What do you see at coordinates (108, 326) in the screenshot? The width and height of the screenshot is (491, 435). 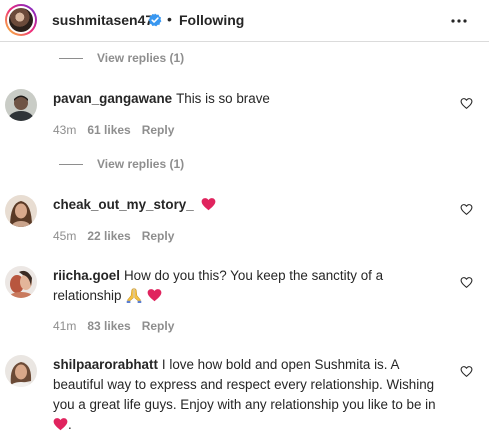 I see `comment-likes: 83 likes` at bounding box center [108, 326].